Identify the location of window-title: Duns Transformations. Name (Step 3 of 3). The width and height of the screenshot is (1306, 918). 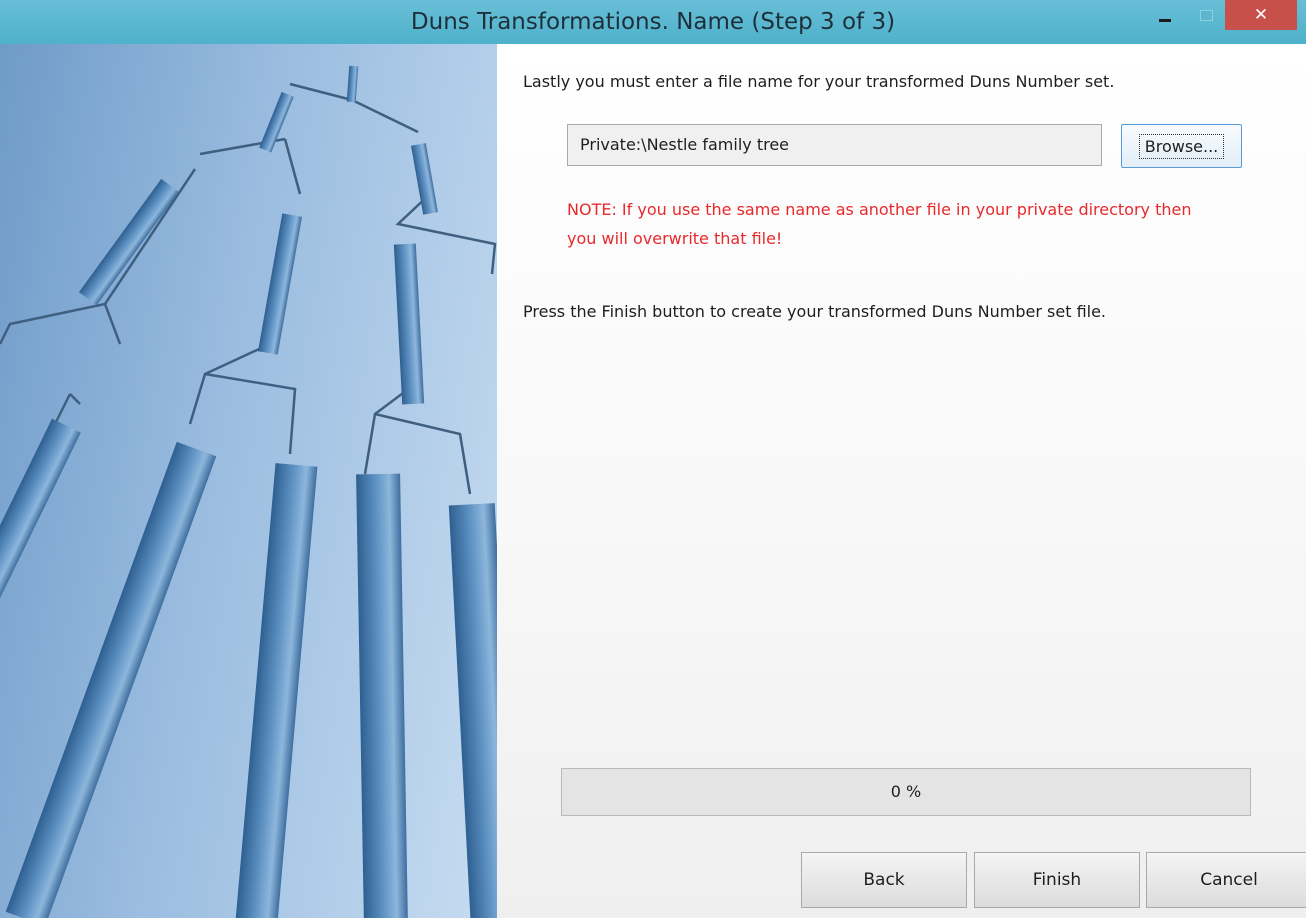
(653, 22).